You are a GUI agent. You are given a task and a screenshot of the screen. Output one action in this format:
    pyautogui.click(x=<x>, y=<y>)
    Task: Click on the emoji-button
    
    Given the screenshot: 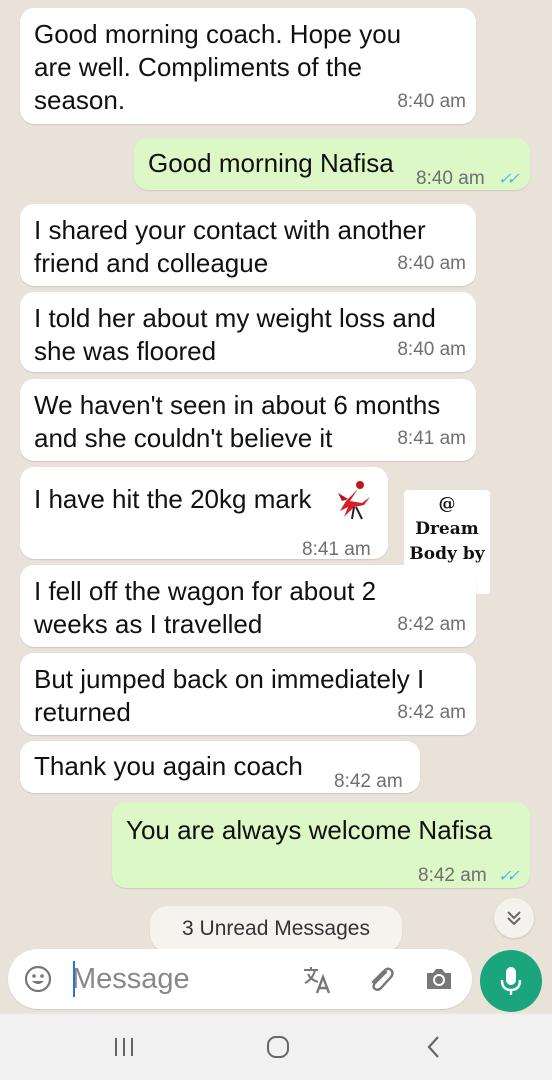 What is the action you would take?
    pyautogui.click(x=38, y=979)
    